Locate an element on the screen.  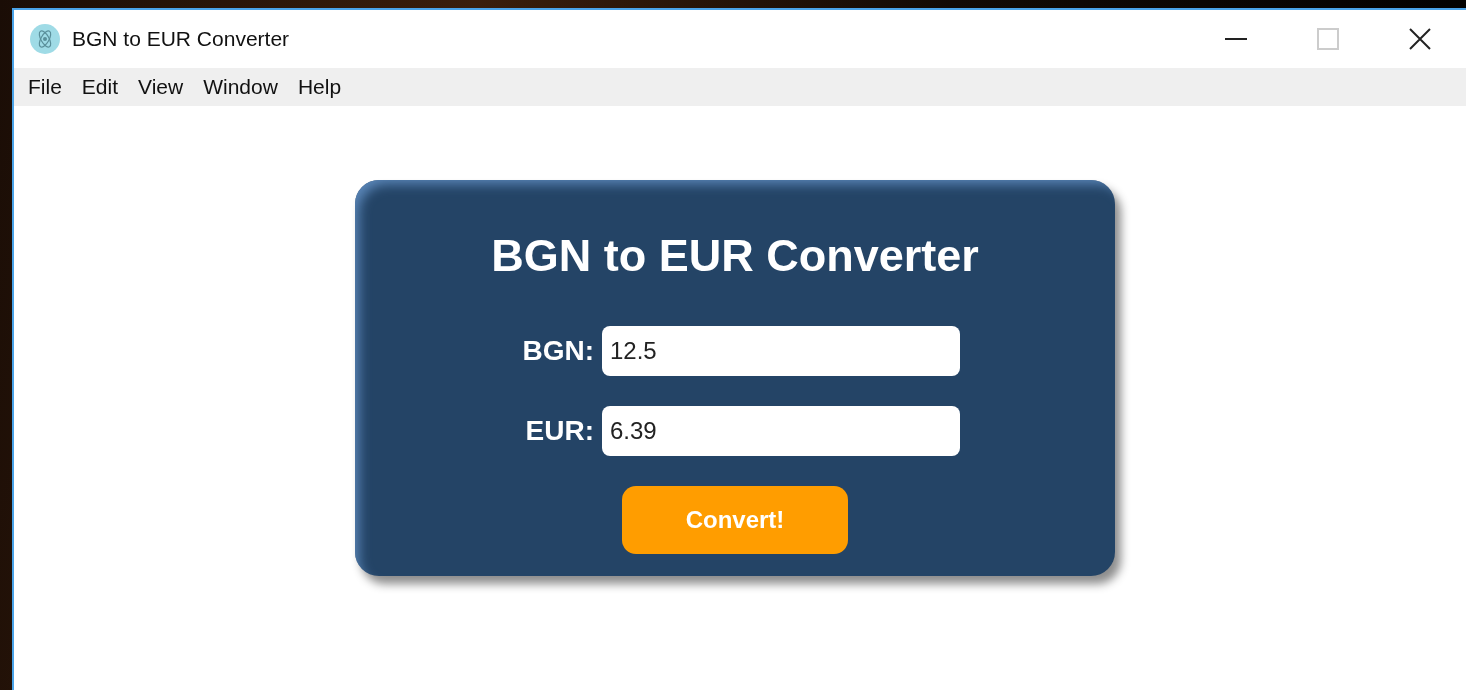
menu-item: View is located at coordinates (161, 87).